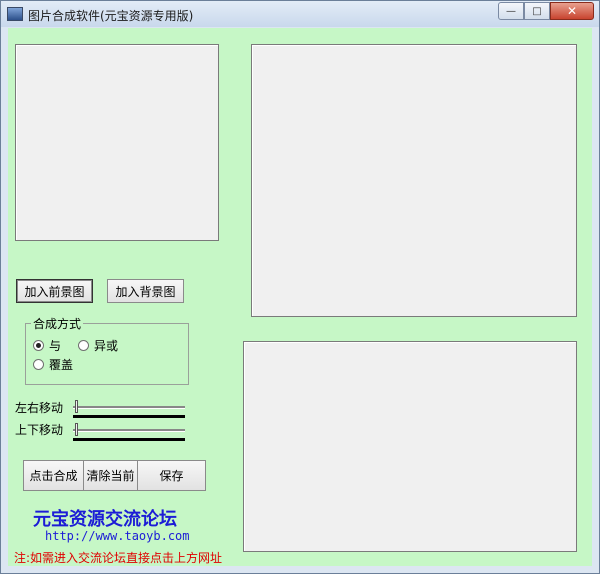 The image size is (600, 574). Describe the element at coordinates (511, 11) in the screenshot. I see `minimize-button: —` at that location.